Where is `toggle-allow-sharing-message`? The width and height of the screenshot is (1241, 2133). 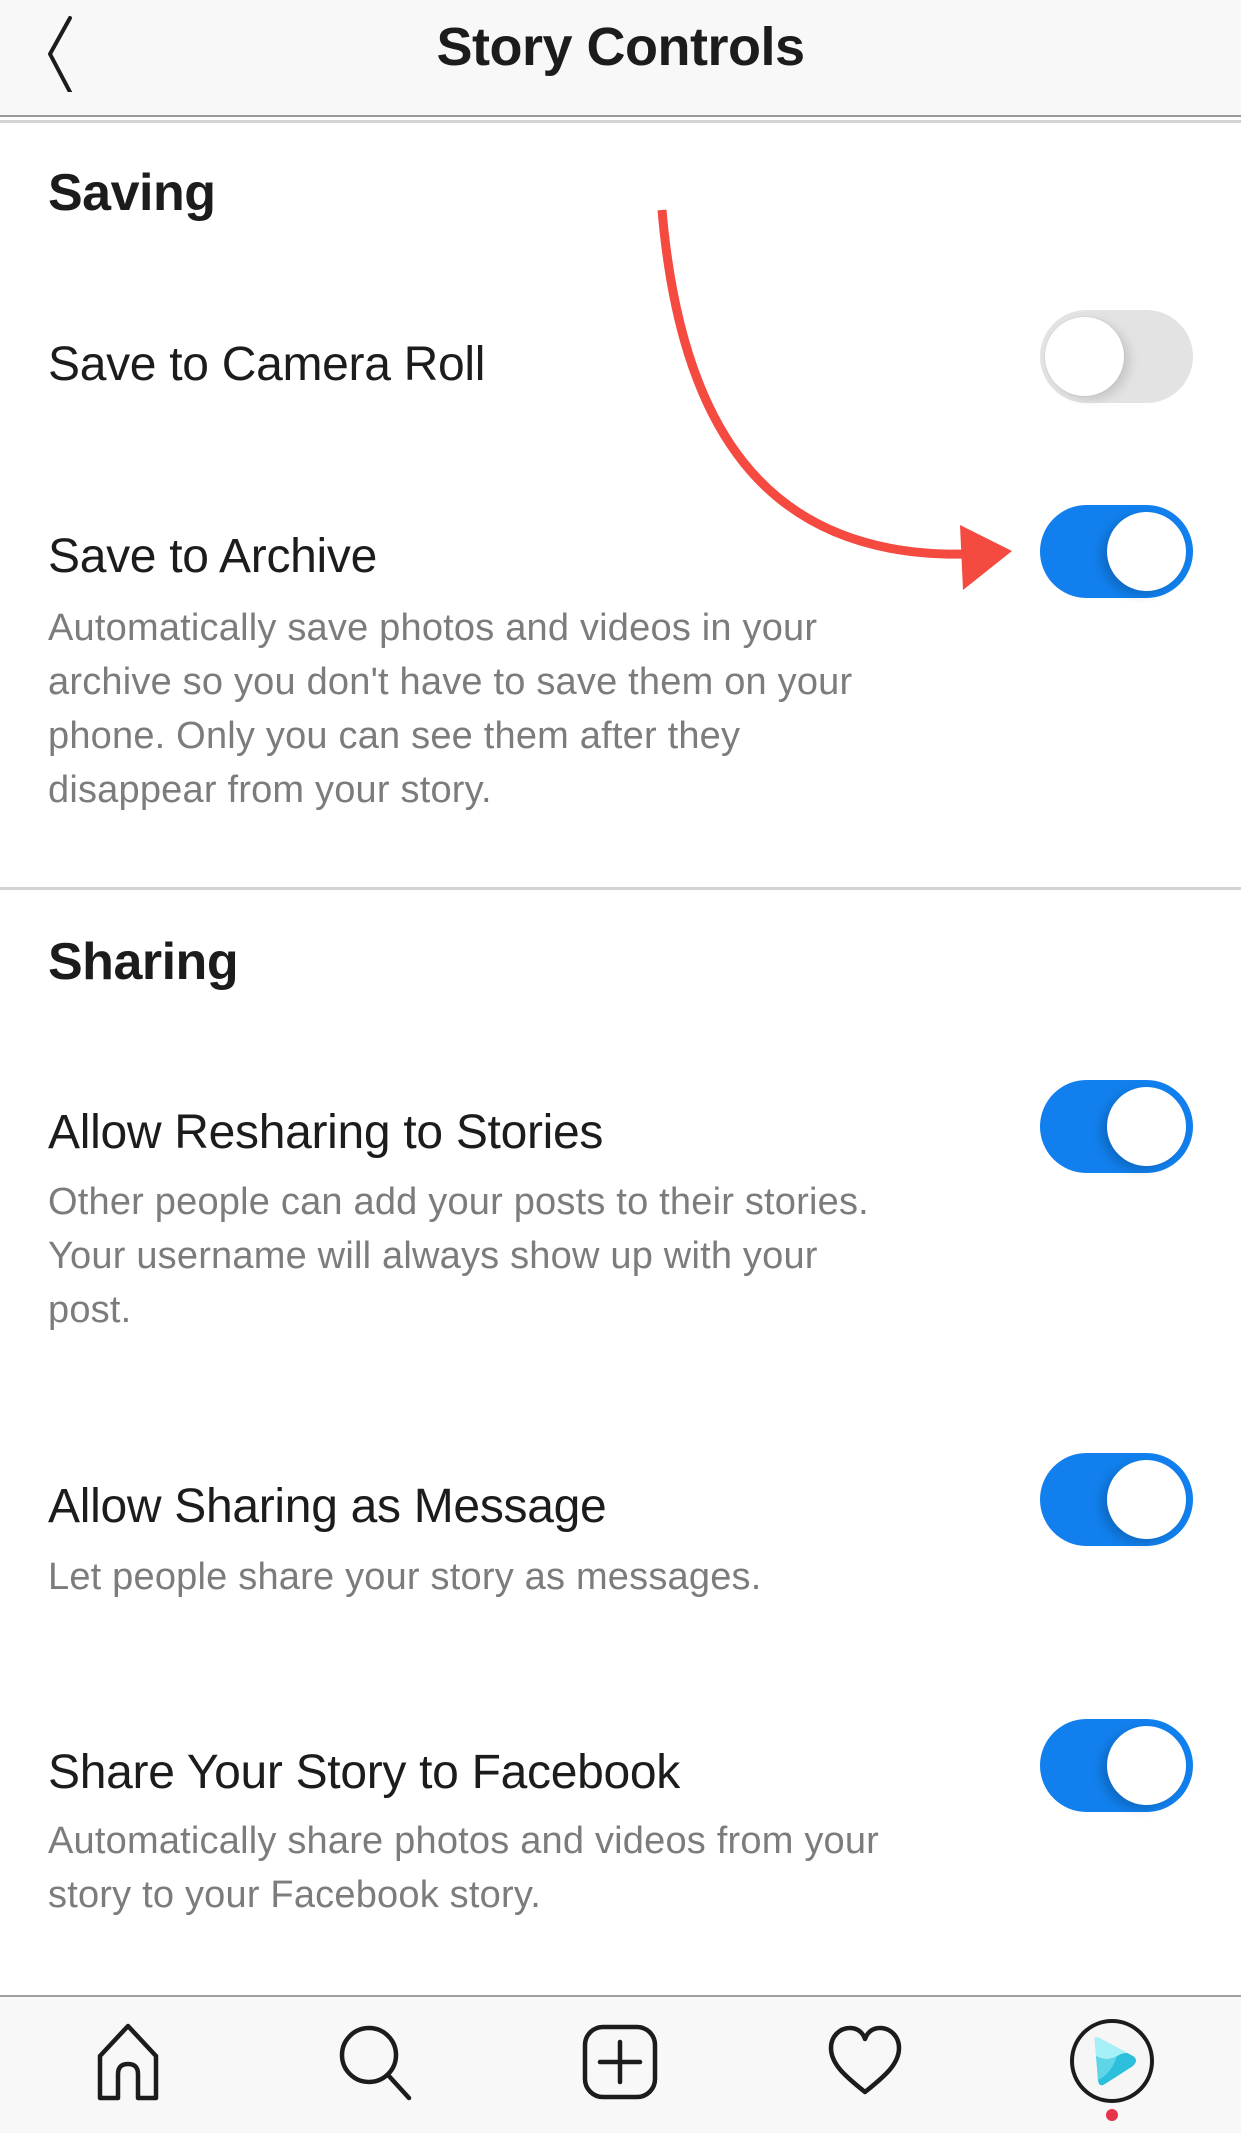 toggle-allow-sharing-message is located at coordinates (1116, 1499).